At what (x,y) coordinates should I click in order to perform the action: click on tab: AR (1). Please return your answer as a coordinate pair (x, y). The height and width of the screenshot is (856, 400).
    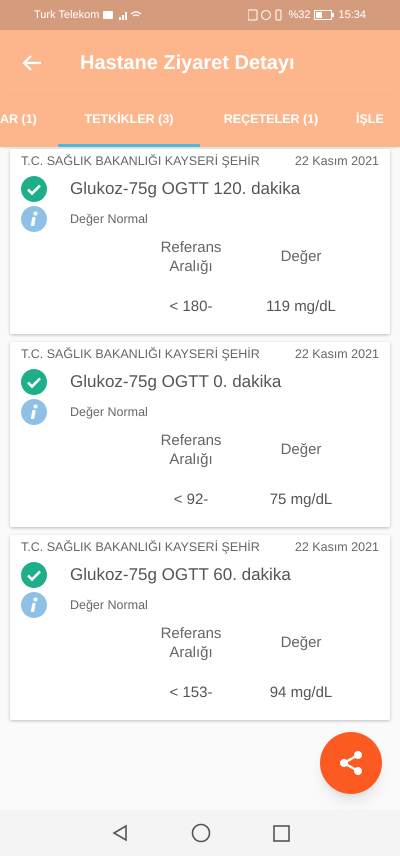
    Looking at the image, I should click on (29, 121).